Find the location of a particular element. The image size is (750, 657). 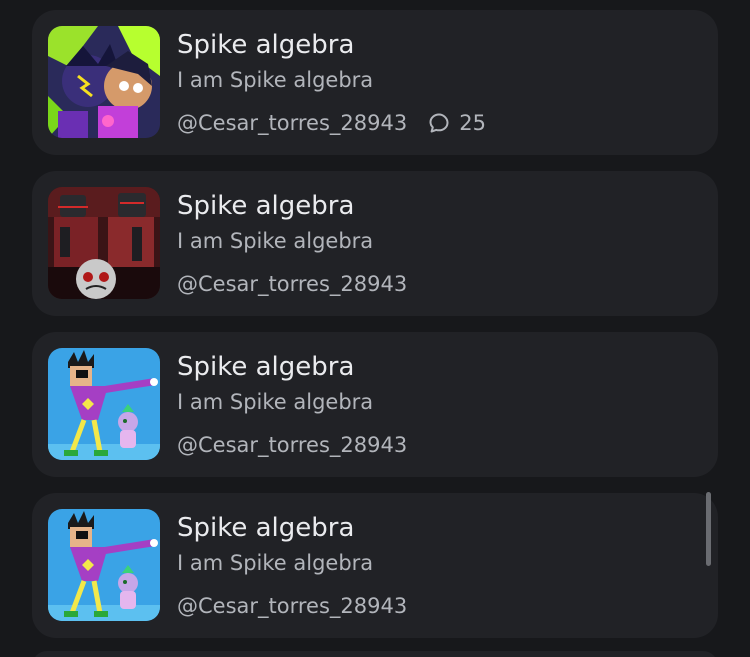

red-robot-characters-art is located at coordinates (104, 243).